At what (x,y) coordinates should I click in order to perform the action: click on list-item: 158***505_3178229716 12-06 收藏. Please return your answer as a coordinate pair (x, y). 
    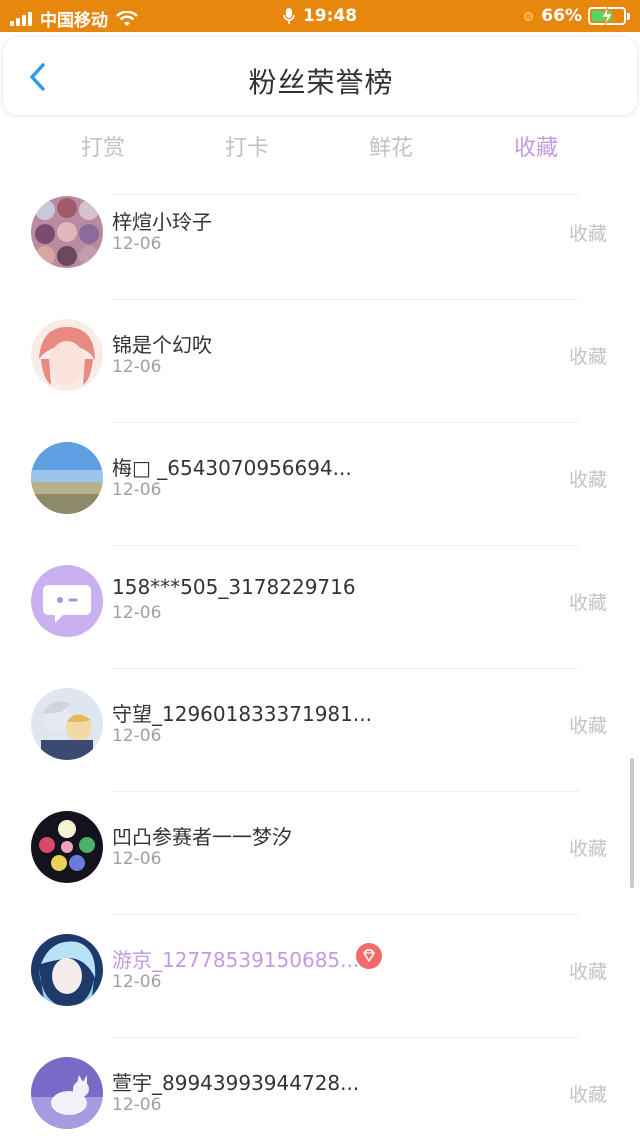
    Looking at the image, I should click on (320, 606).